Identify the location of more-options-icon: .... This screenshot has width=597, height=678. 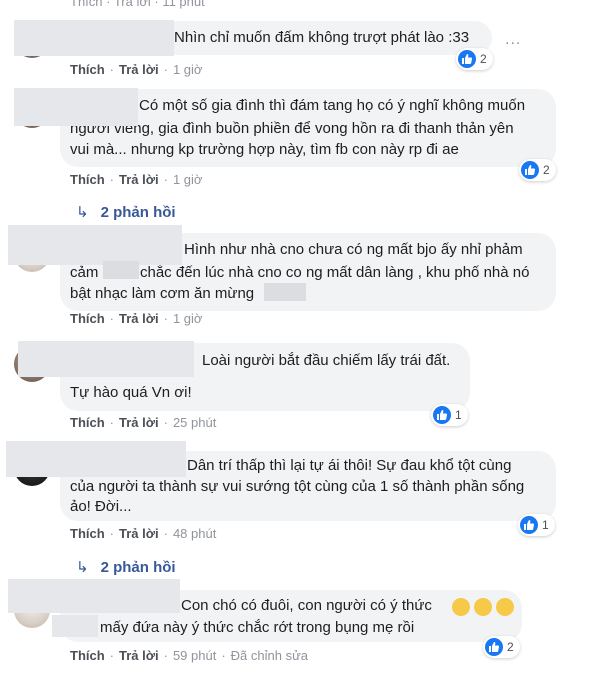
(513, 40).